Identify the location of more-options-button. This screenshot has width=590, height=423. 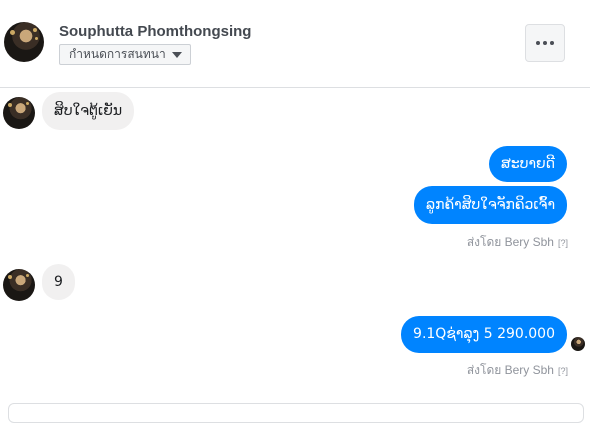
(545, 43).